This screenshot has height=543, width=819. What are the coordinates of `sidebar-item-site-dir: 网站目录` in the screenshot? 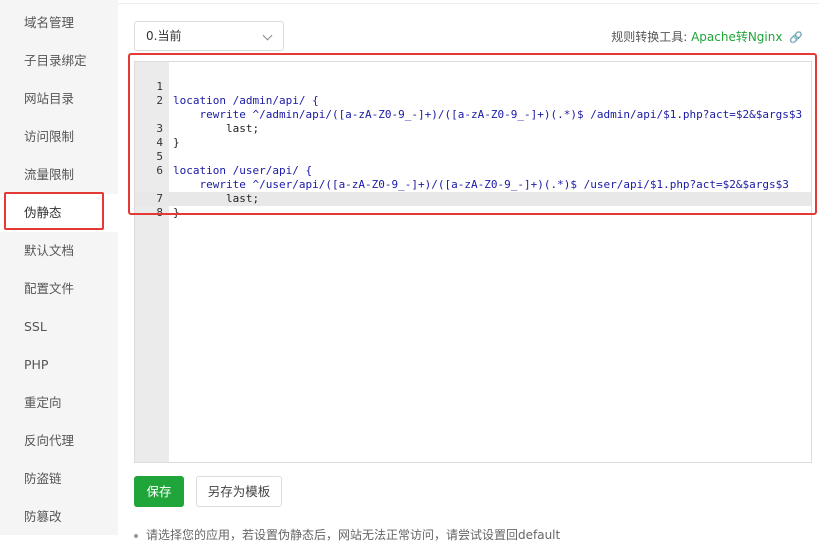 It's located at (59, 99).